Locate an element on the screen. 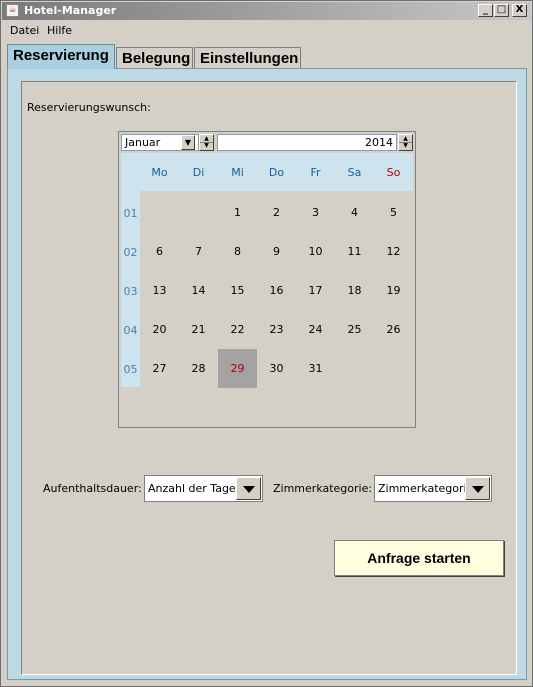  calendar-day: 30 is located at coordinates (276, 368).